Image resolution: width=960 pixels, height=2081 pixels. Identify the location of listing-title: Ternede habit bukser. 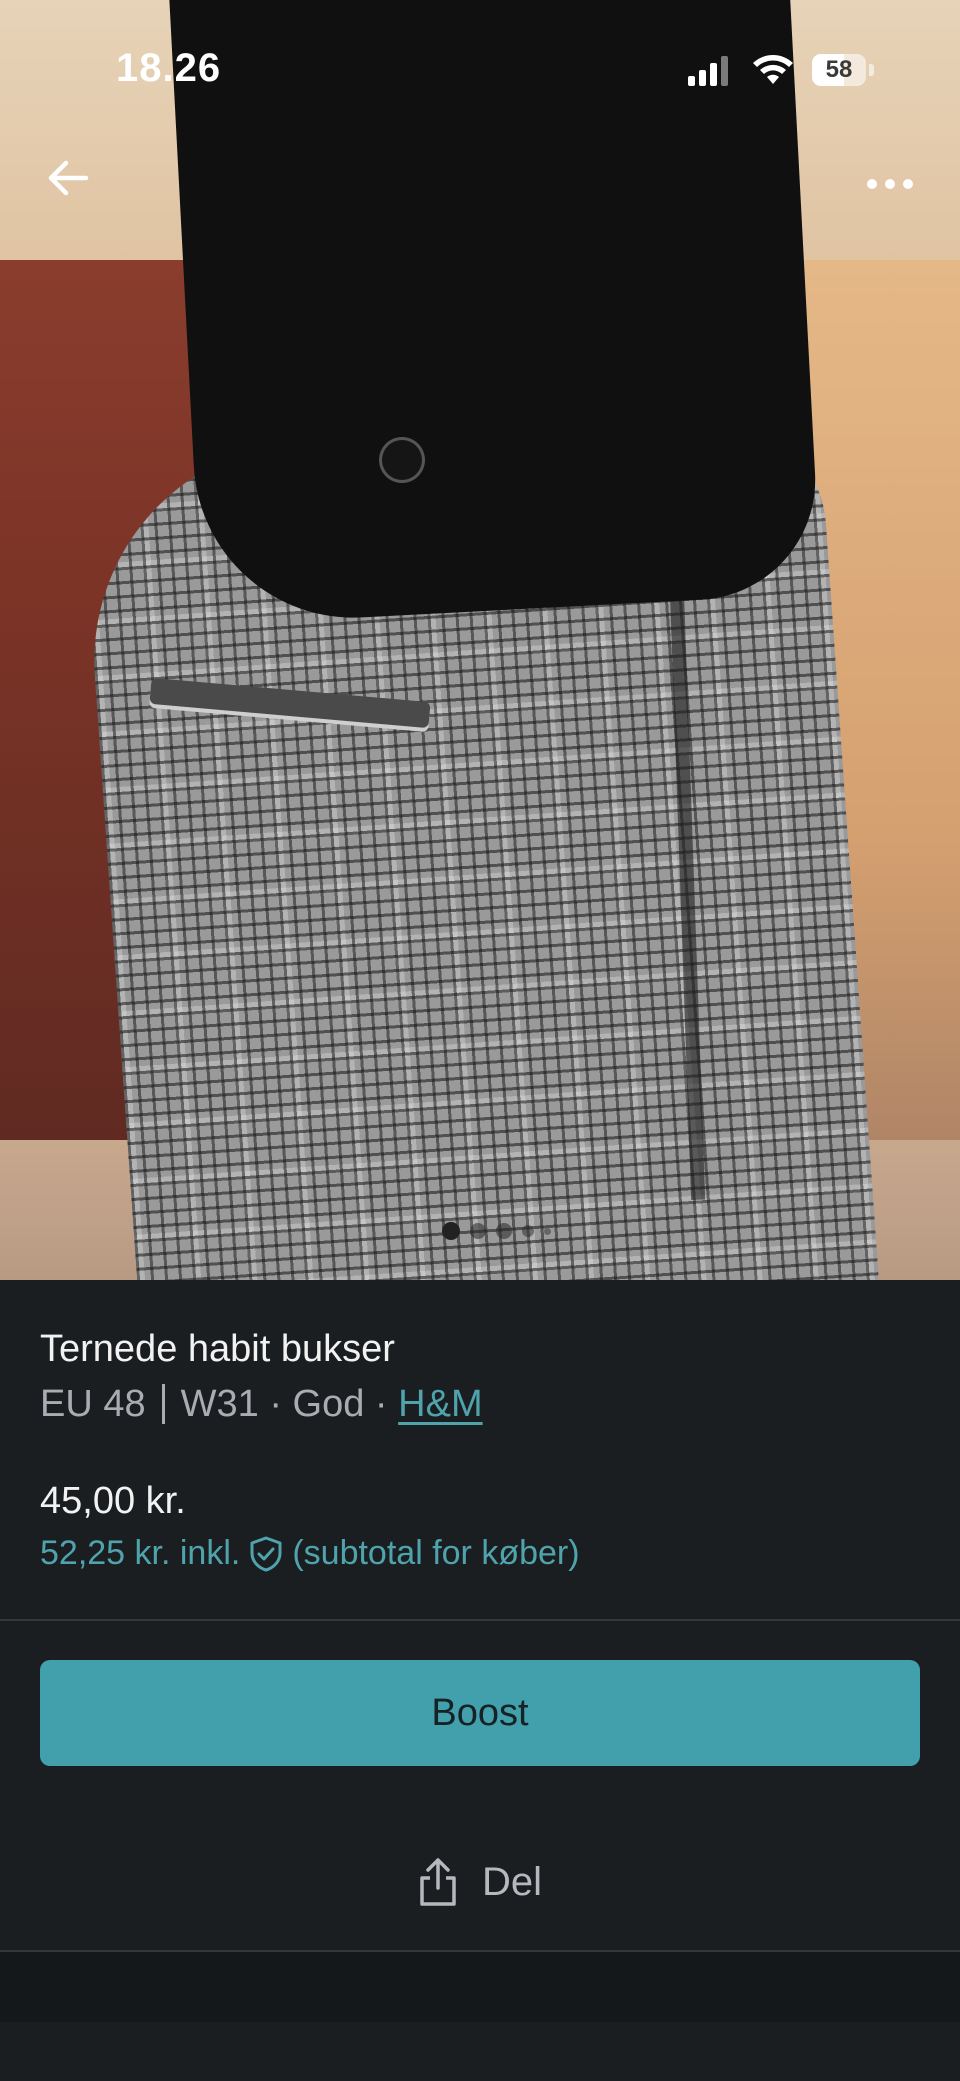
(217, 1349).